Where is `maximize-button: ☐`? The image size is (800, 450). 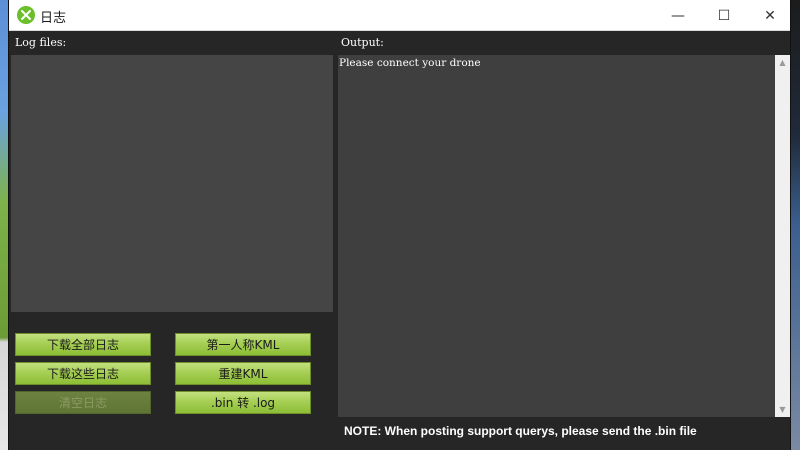 maximize-button: ☐ is located at coordinates (724, 15).